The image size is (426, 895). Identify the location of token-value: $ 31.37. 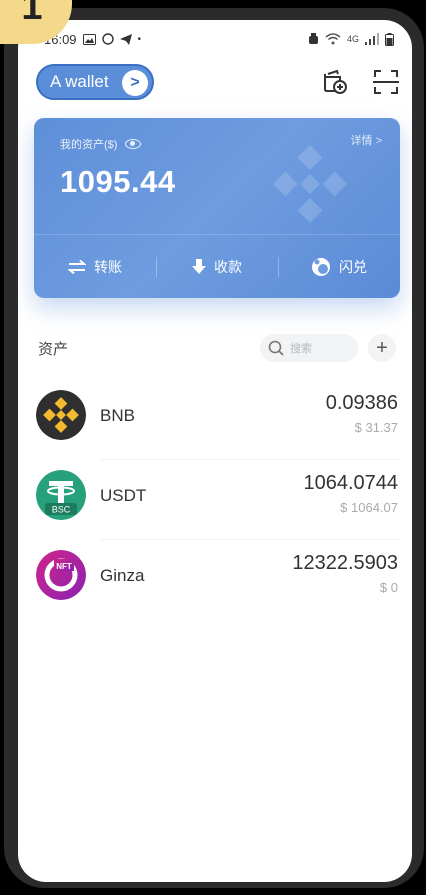
(376, 427).